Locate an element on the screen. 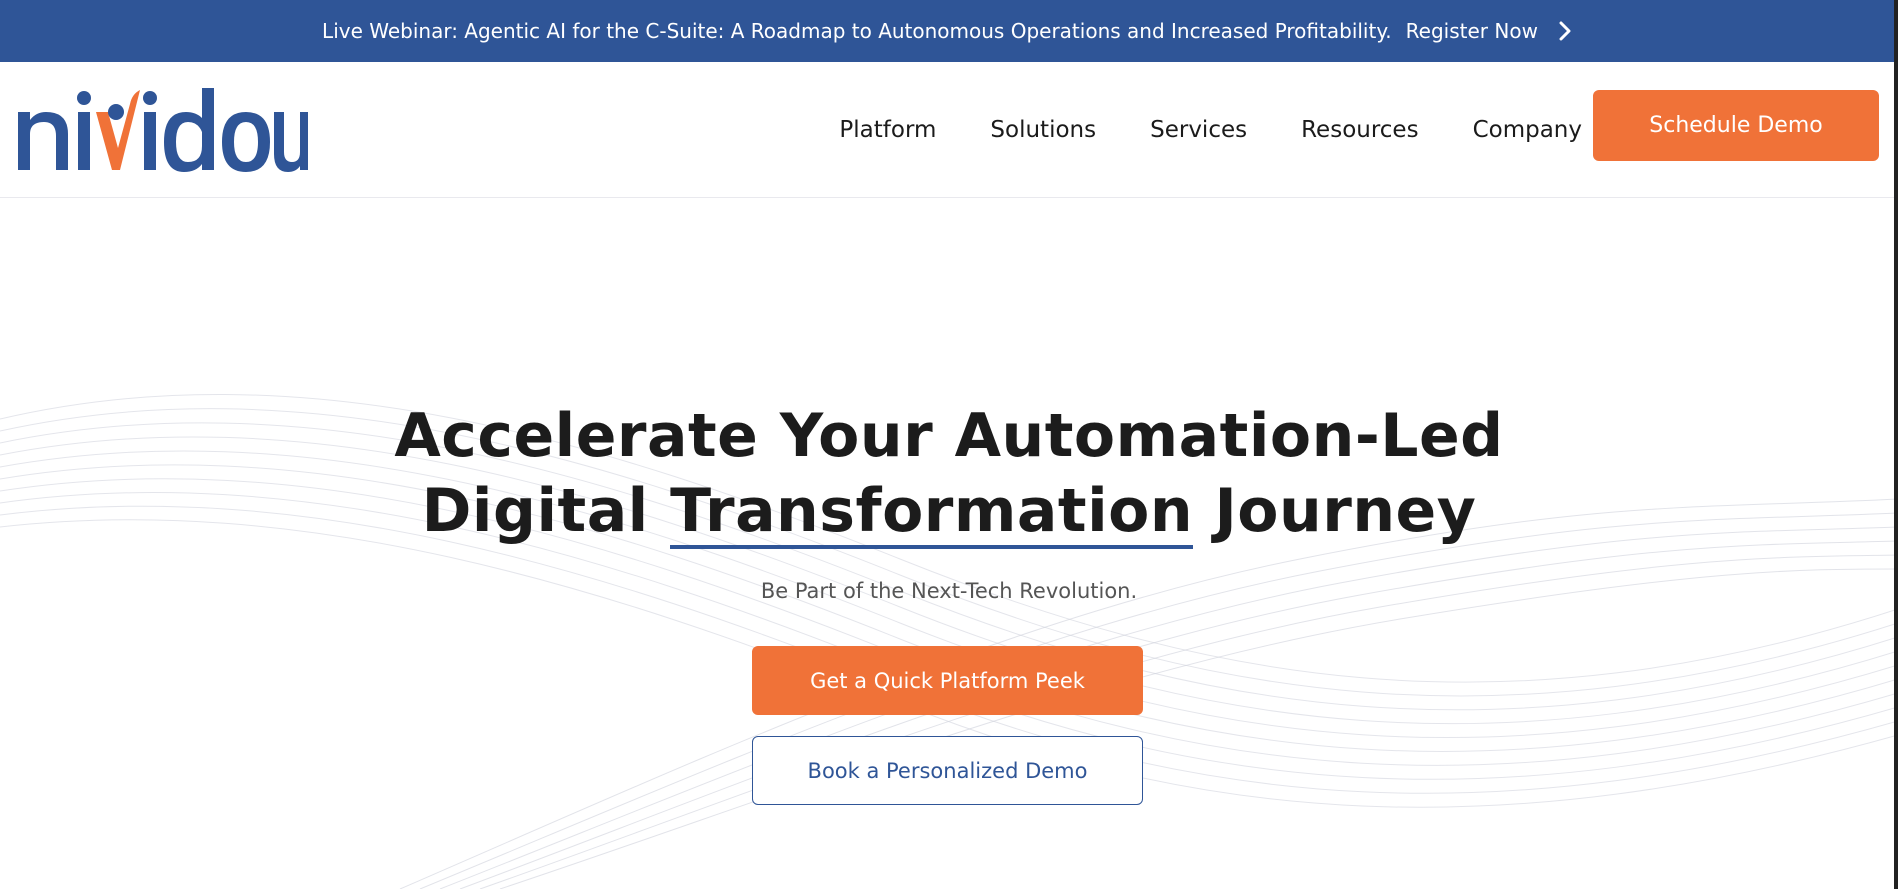  platform-peek-button: Get a Quick Platform Peek is located at coordinates (947, 680).